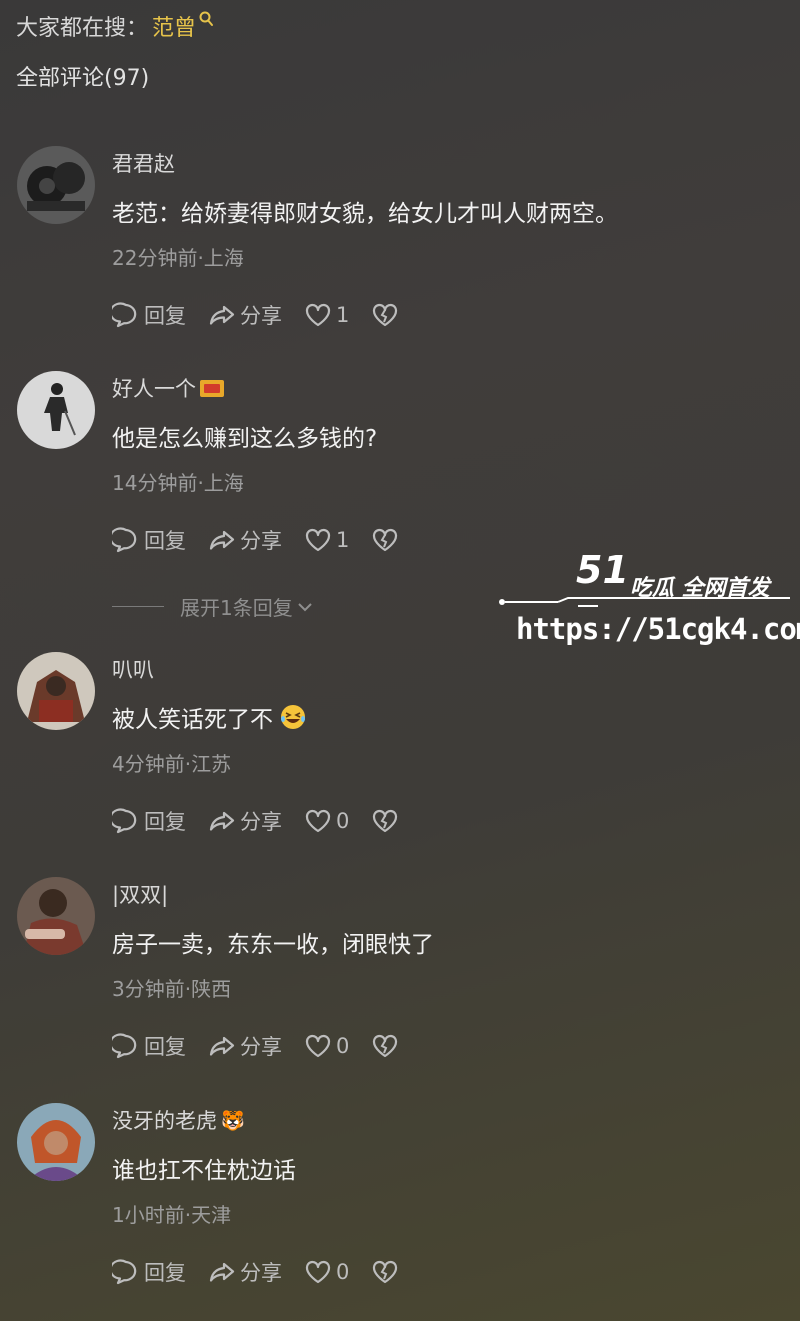  Describe the element at coordinates (204, 1171) in the screenshot. I see `comment-text: 谁也扛不住枕边话` at that location.